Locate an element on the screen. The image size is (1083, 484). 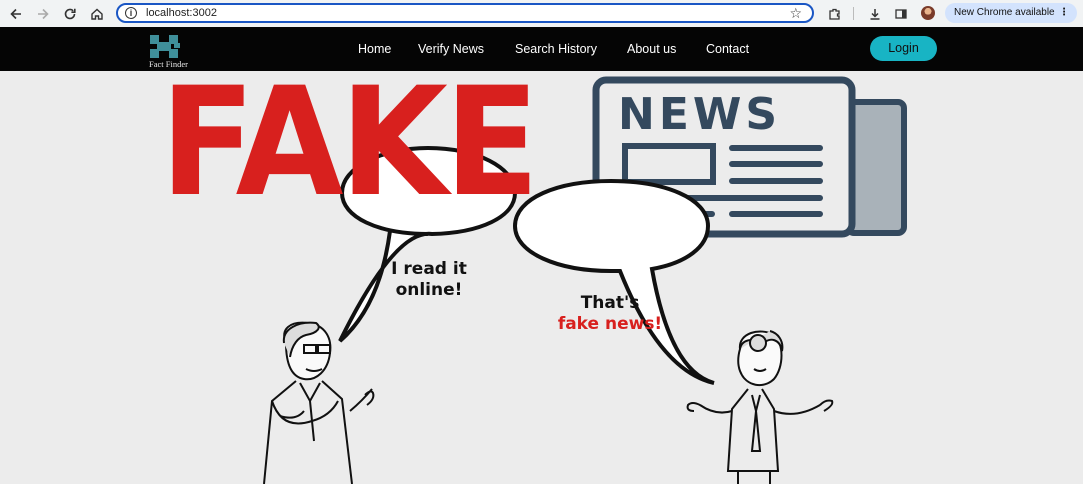
extensions-icon is located at coordinates (835, 14).